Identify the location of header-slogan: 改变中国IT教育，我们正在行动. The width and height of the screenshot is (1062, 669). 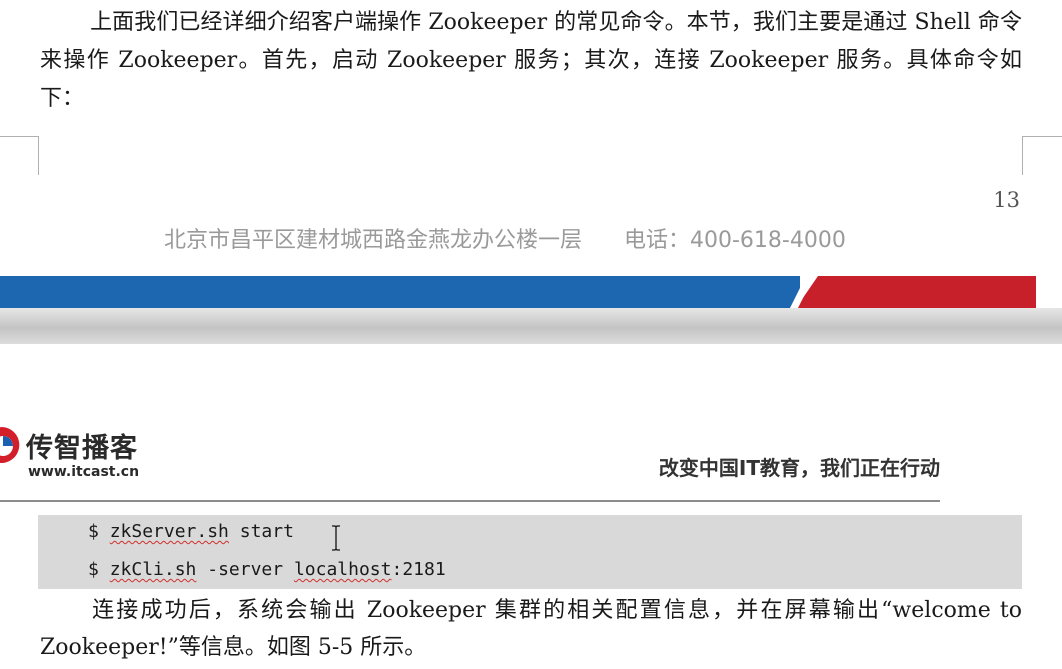
(799, 468).